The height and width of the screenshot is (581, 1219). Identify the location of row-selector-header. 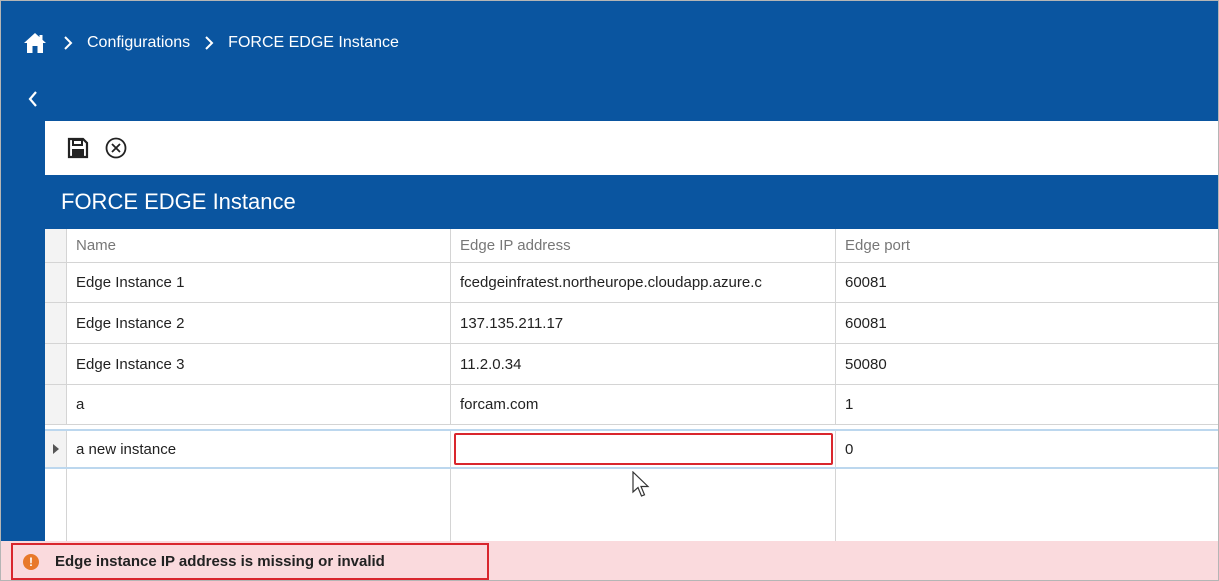
(56, 245).